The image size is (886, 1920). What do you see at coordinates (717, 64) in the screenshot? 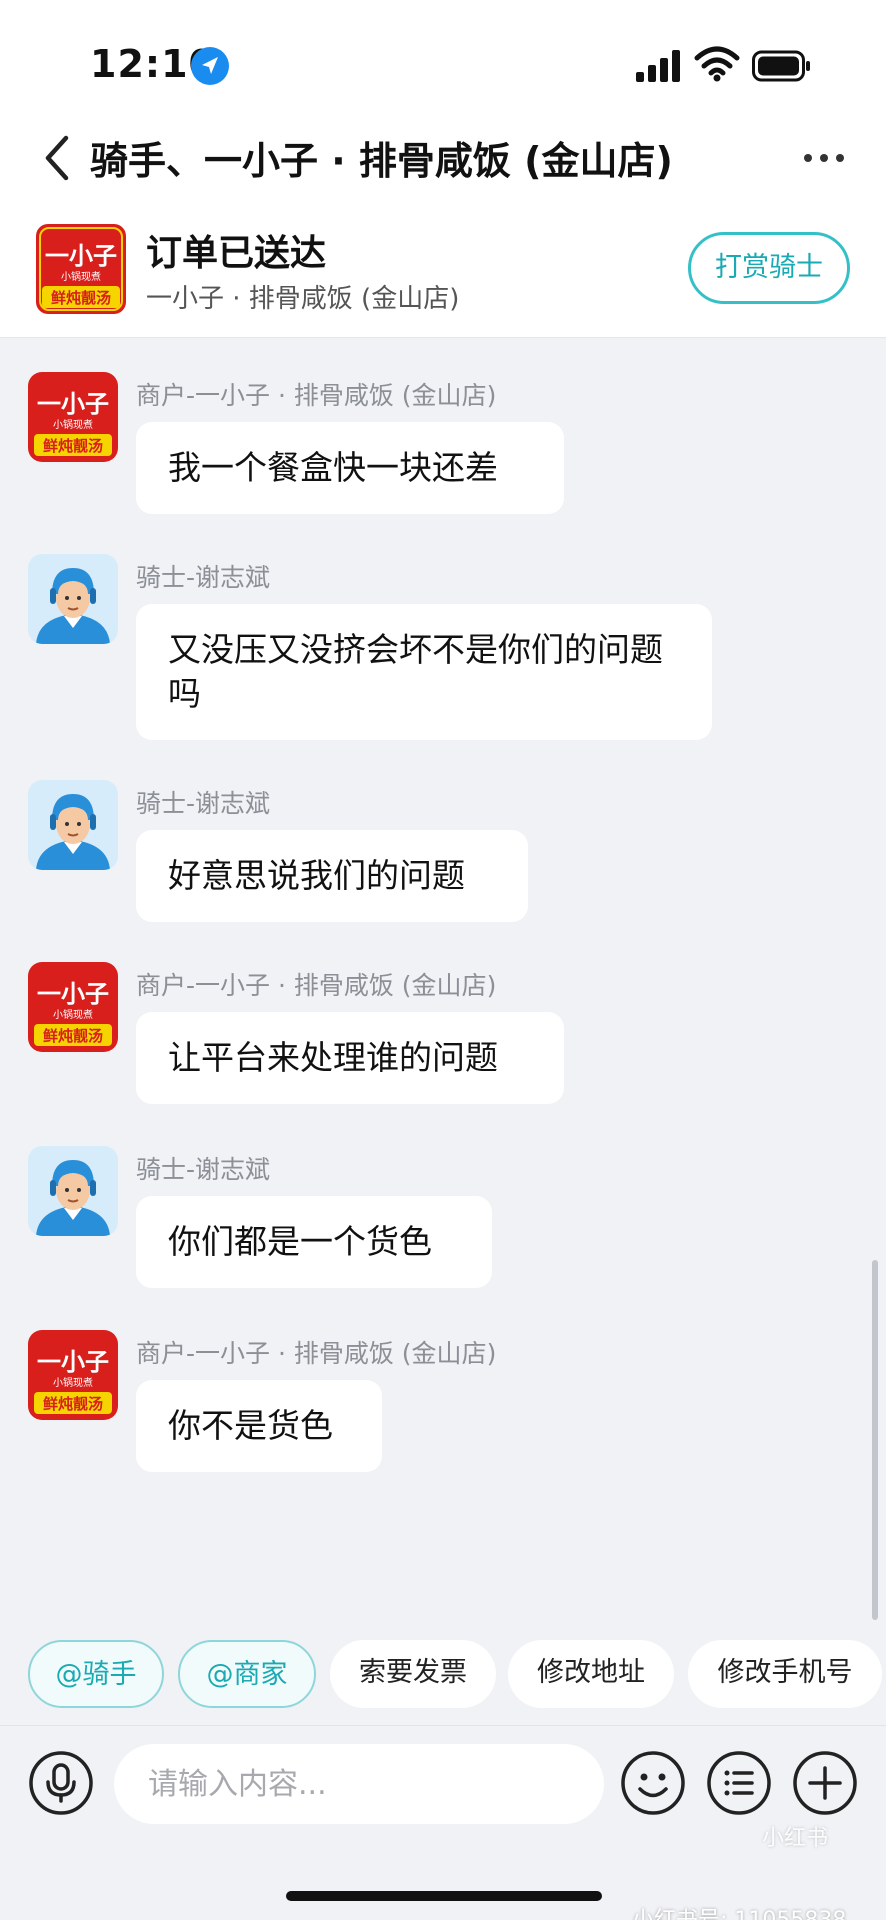
I see `wifi-icon` at bounding box center [717, 64].